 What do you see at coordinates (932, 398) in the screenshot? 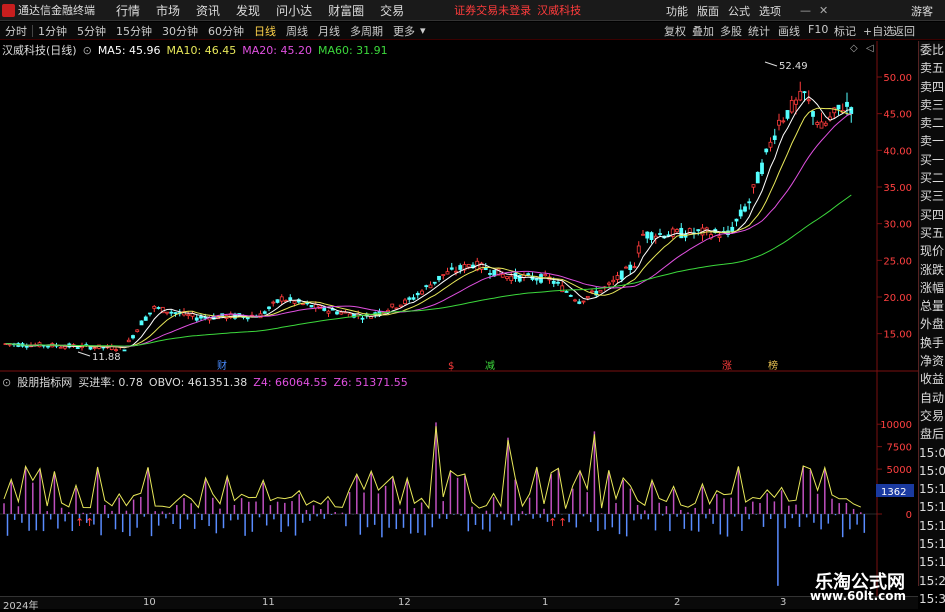
I see `side-panel-item: 自动` at bounding box center [932, 398].